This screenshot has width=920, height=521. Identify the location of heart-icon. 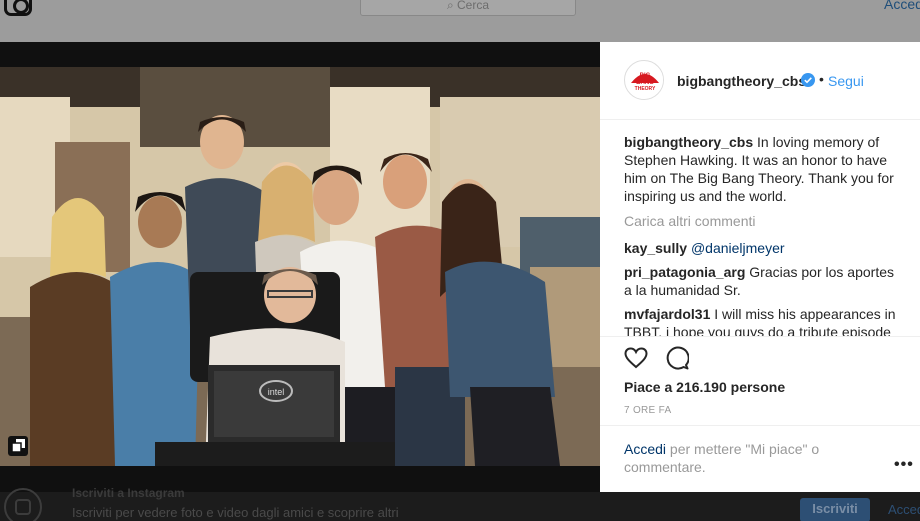
(636, 358).